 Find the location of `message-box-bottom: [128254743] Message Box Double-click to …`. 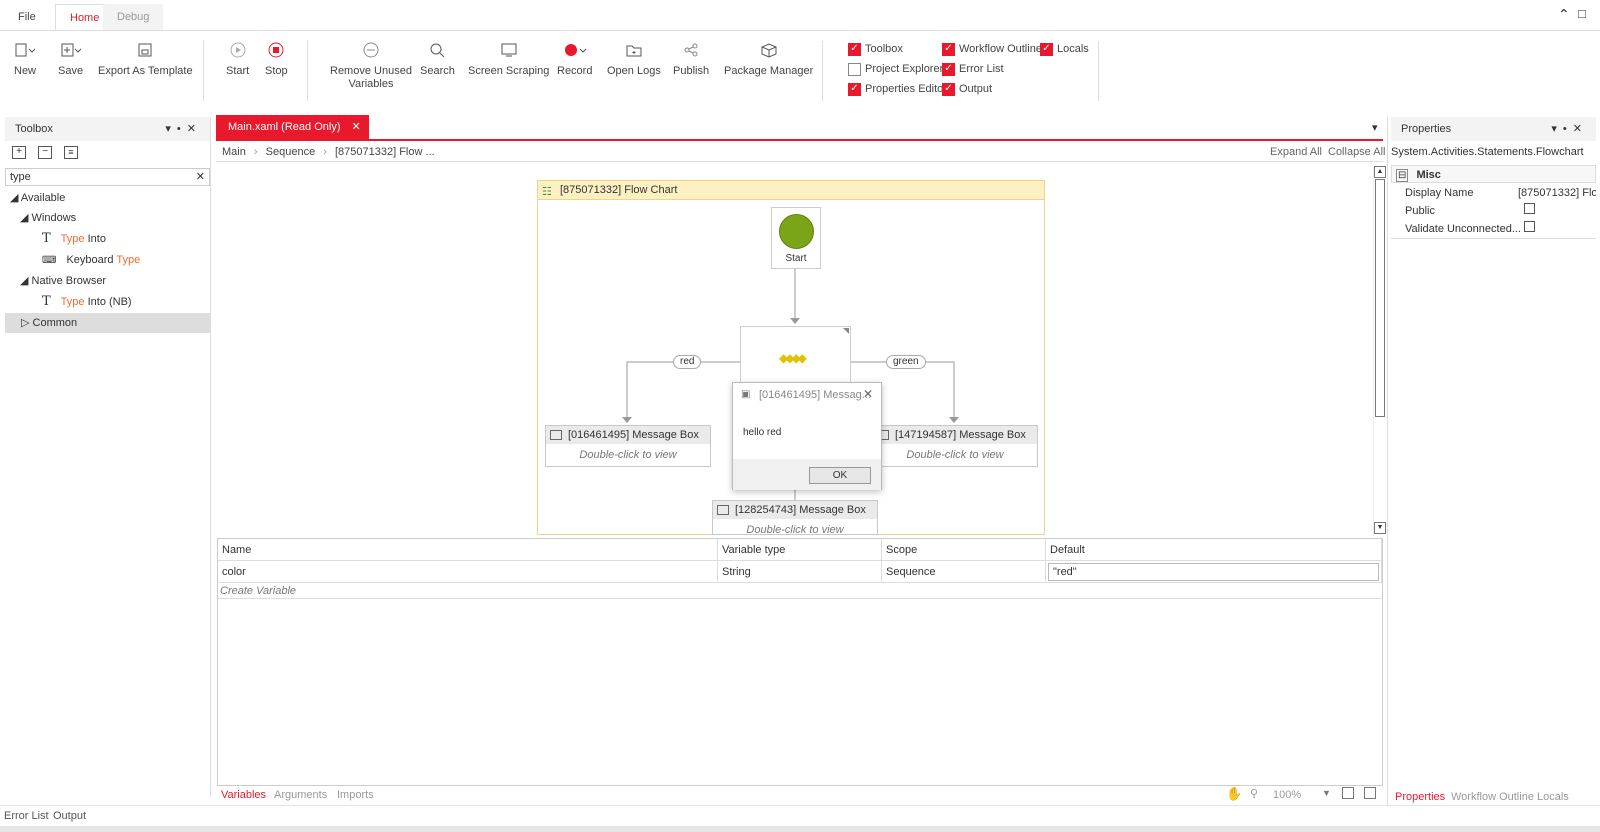

message-box-bottom: [128254743] Message Box Double-click to … is located at coordinates (795, 517).